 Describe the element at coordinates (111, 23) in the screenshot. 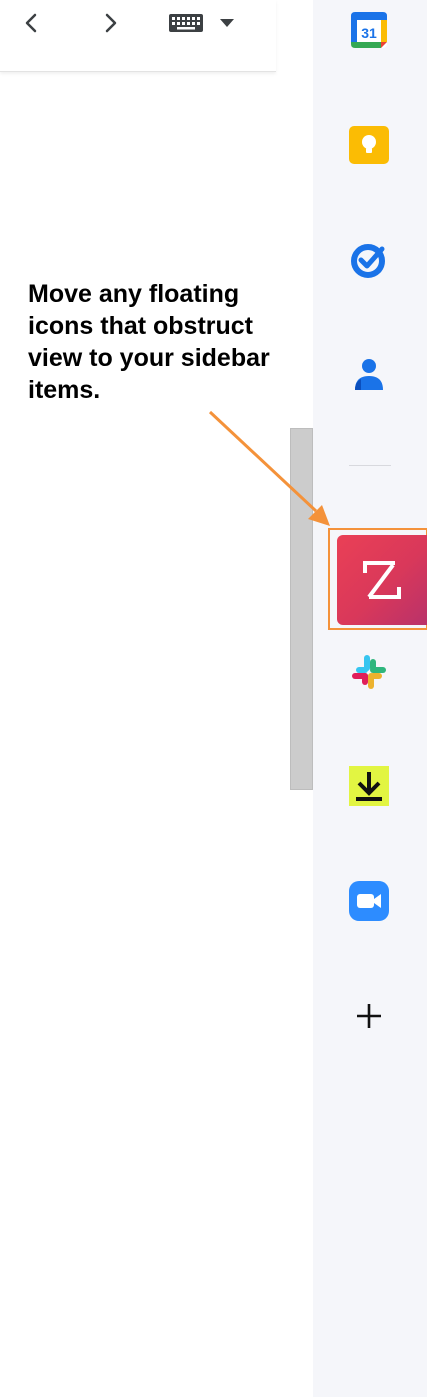

I see `chevron-right-icon` at that location.